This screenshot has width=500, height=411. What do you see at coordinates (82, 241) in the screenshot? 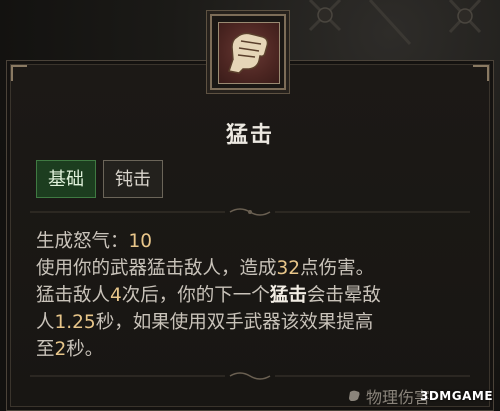
I see `resource-label: 生成怒气：` at bounding box center [82, 241].